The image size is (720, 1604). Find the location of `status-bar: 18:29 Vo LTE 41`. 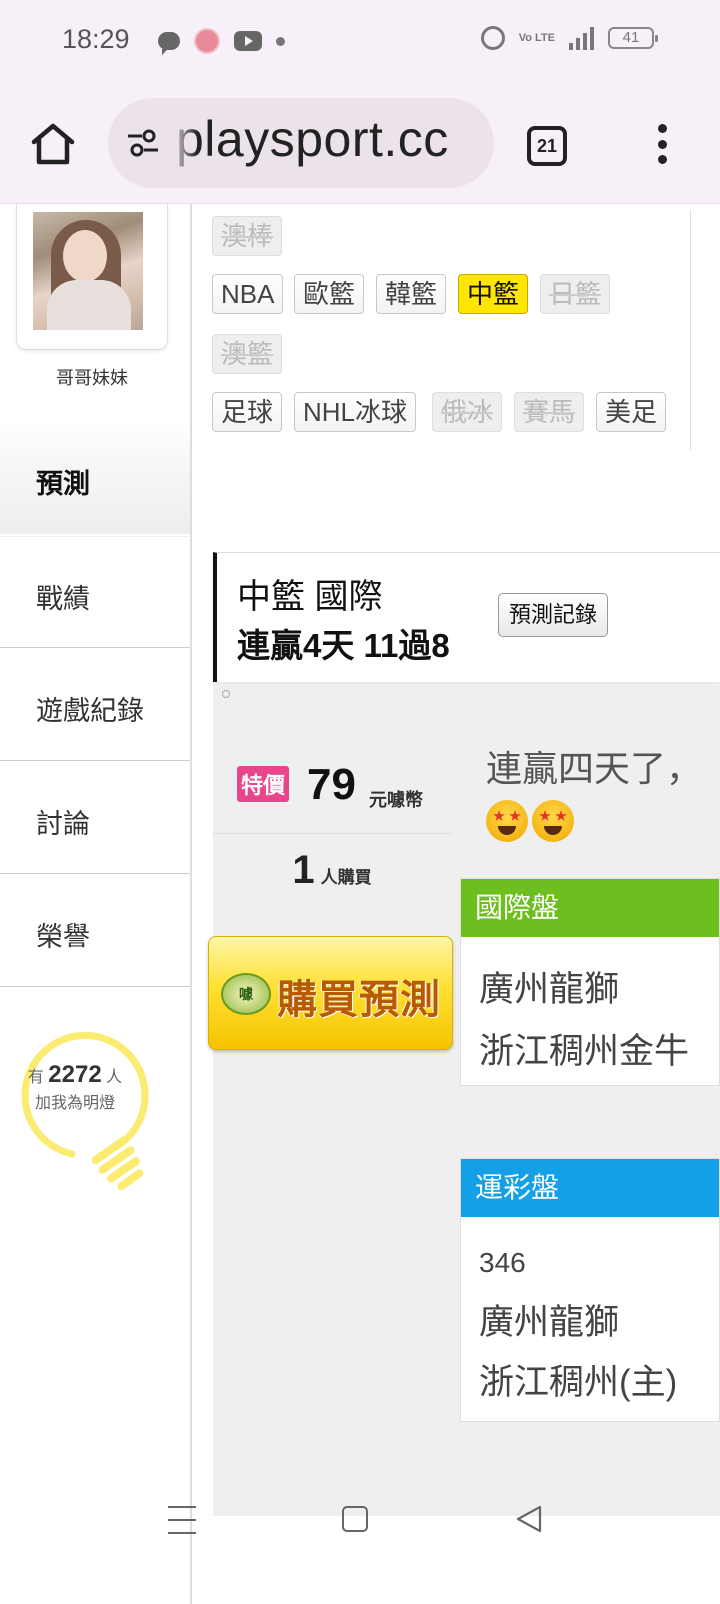

status-bar: 18:29 Vo LTE 41 is located at coordinates (360, 41).